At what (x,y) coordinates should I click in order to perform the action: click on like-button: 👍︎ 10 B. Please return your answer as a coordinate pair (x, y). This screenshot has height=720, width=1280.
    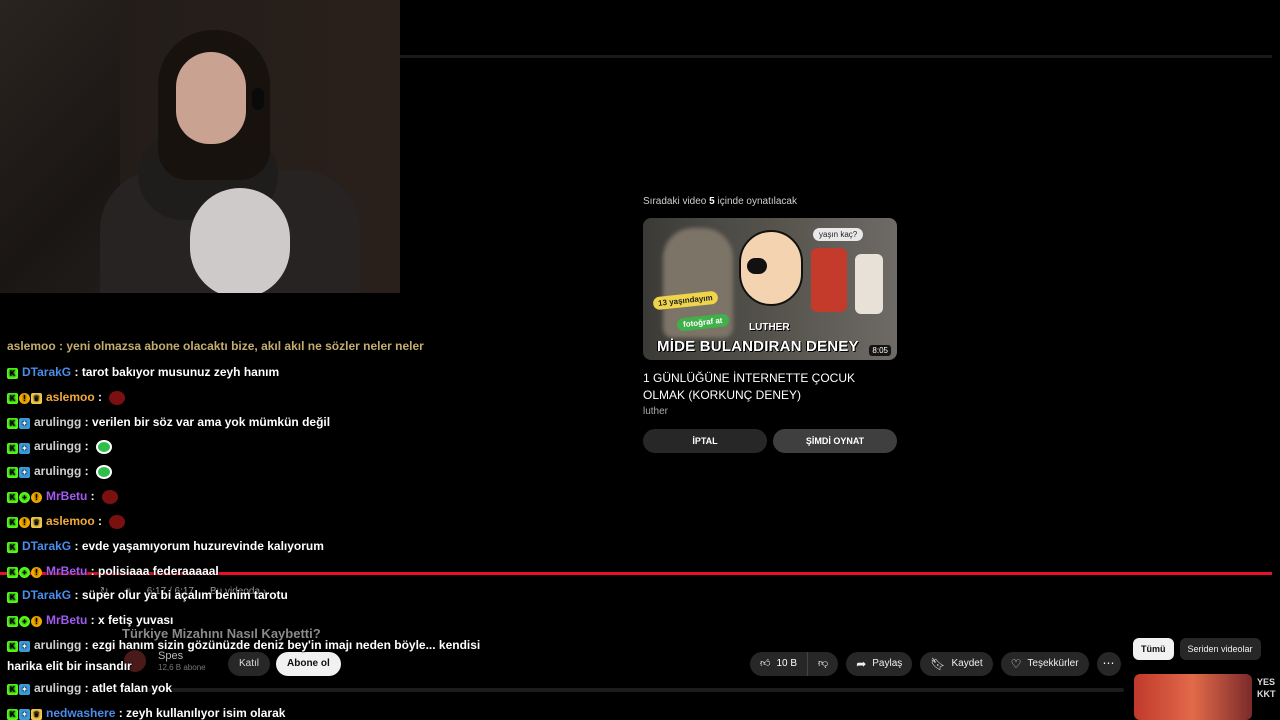
    Looking at the image, I should click on (779, 664).